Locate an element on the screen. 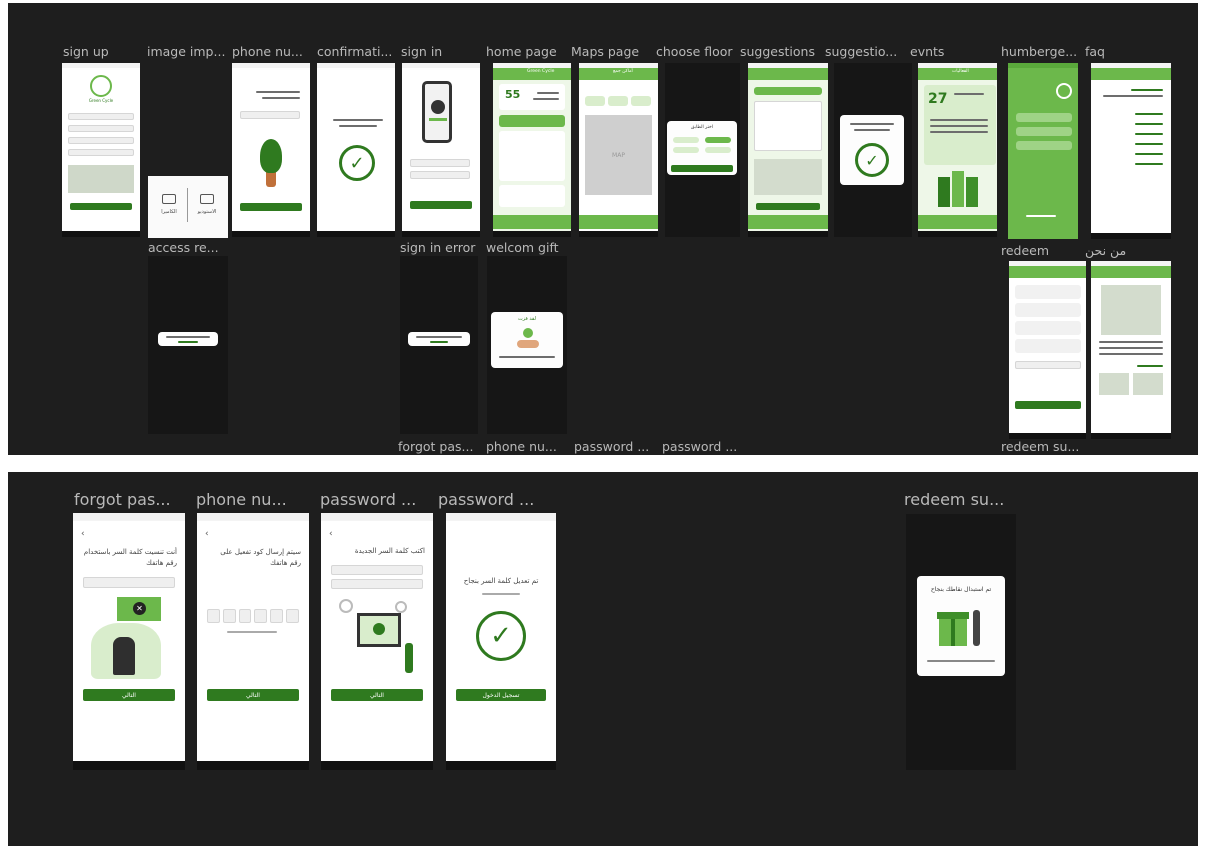  suggestions-bottom-nav is located at coordinates (788, 222).